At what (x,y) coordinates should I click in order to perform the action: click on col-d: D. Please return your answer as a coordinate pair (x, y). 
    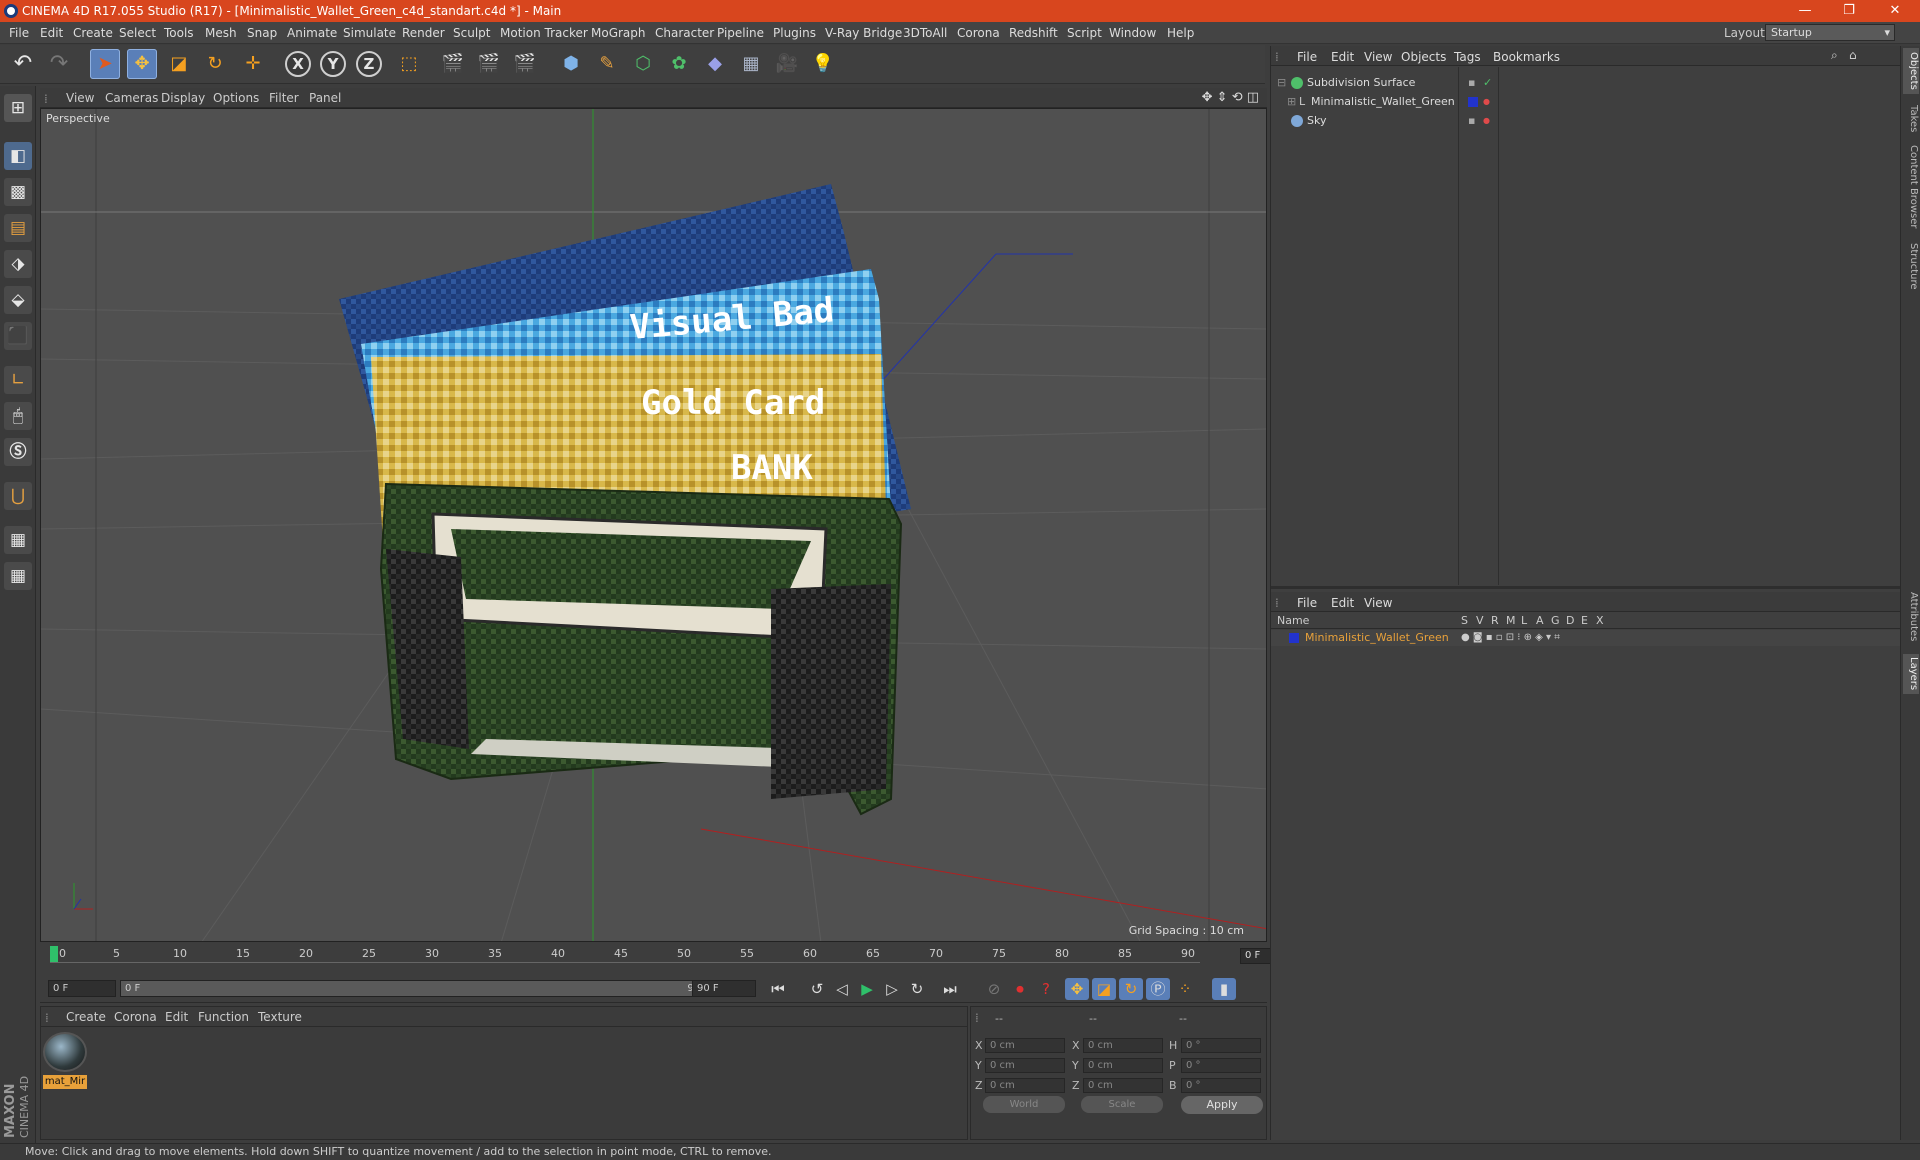
    Looking at the image, I should click on (1570, 620).